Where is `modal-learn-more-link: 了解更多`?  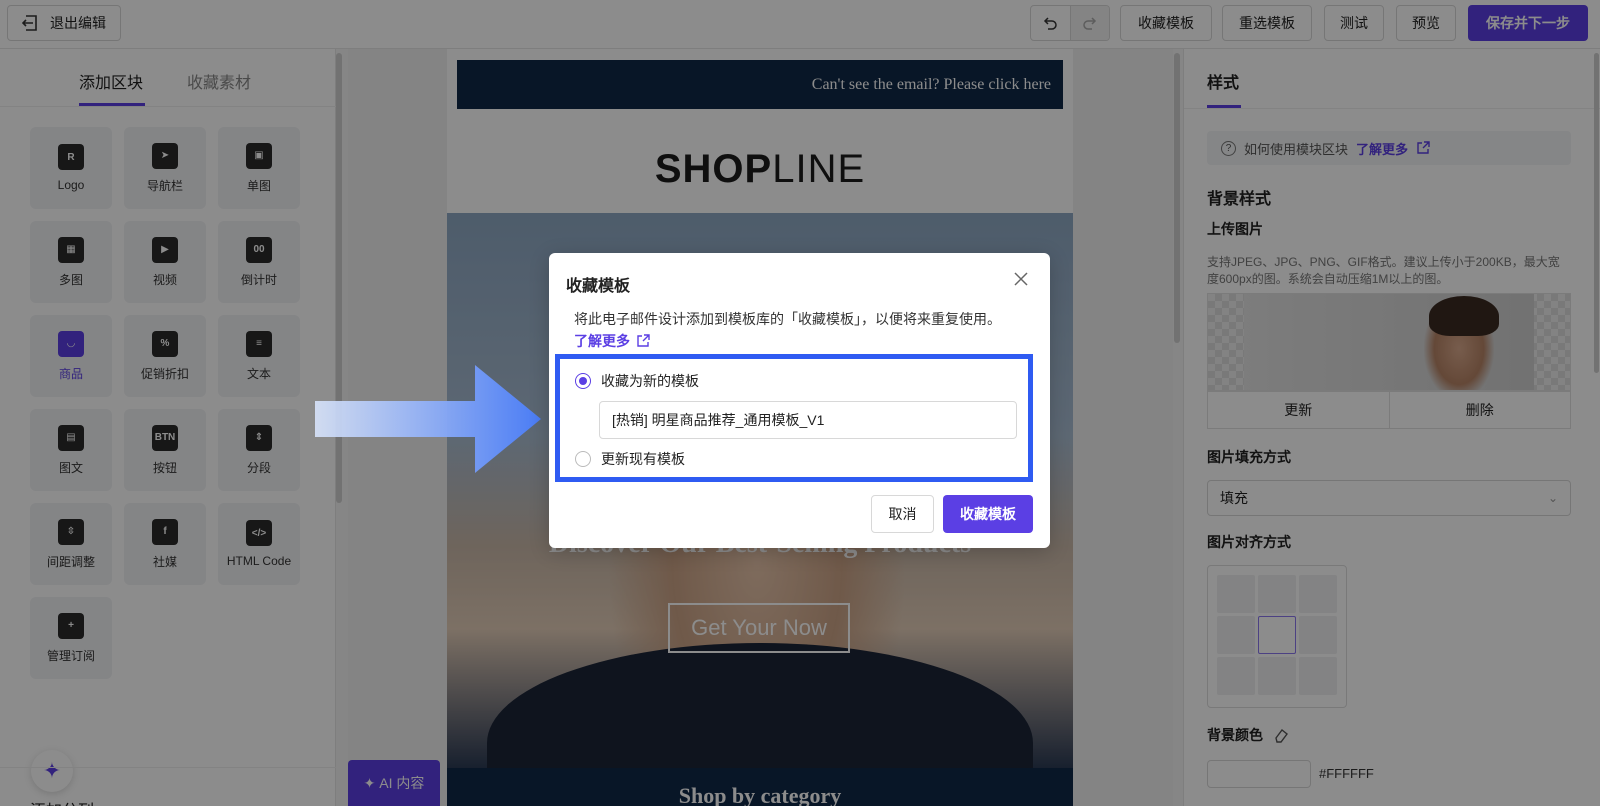 modal-learn-more-link: 了解更多 is located at coordinates (612, 341).